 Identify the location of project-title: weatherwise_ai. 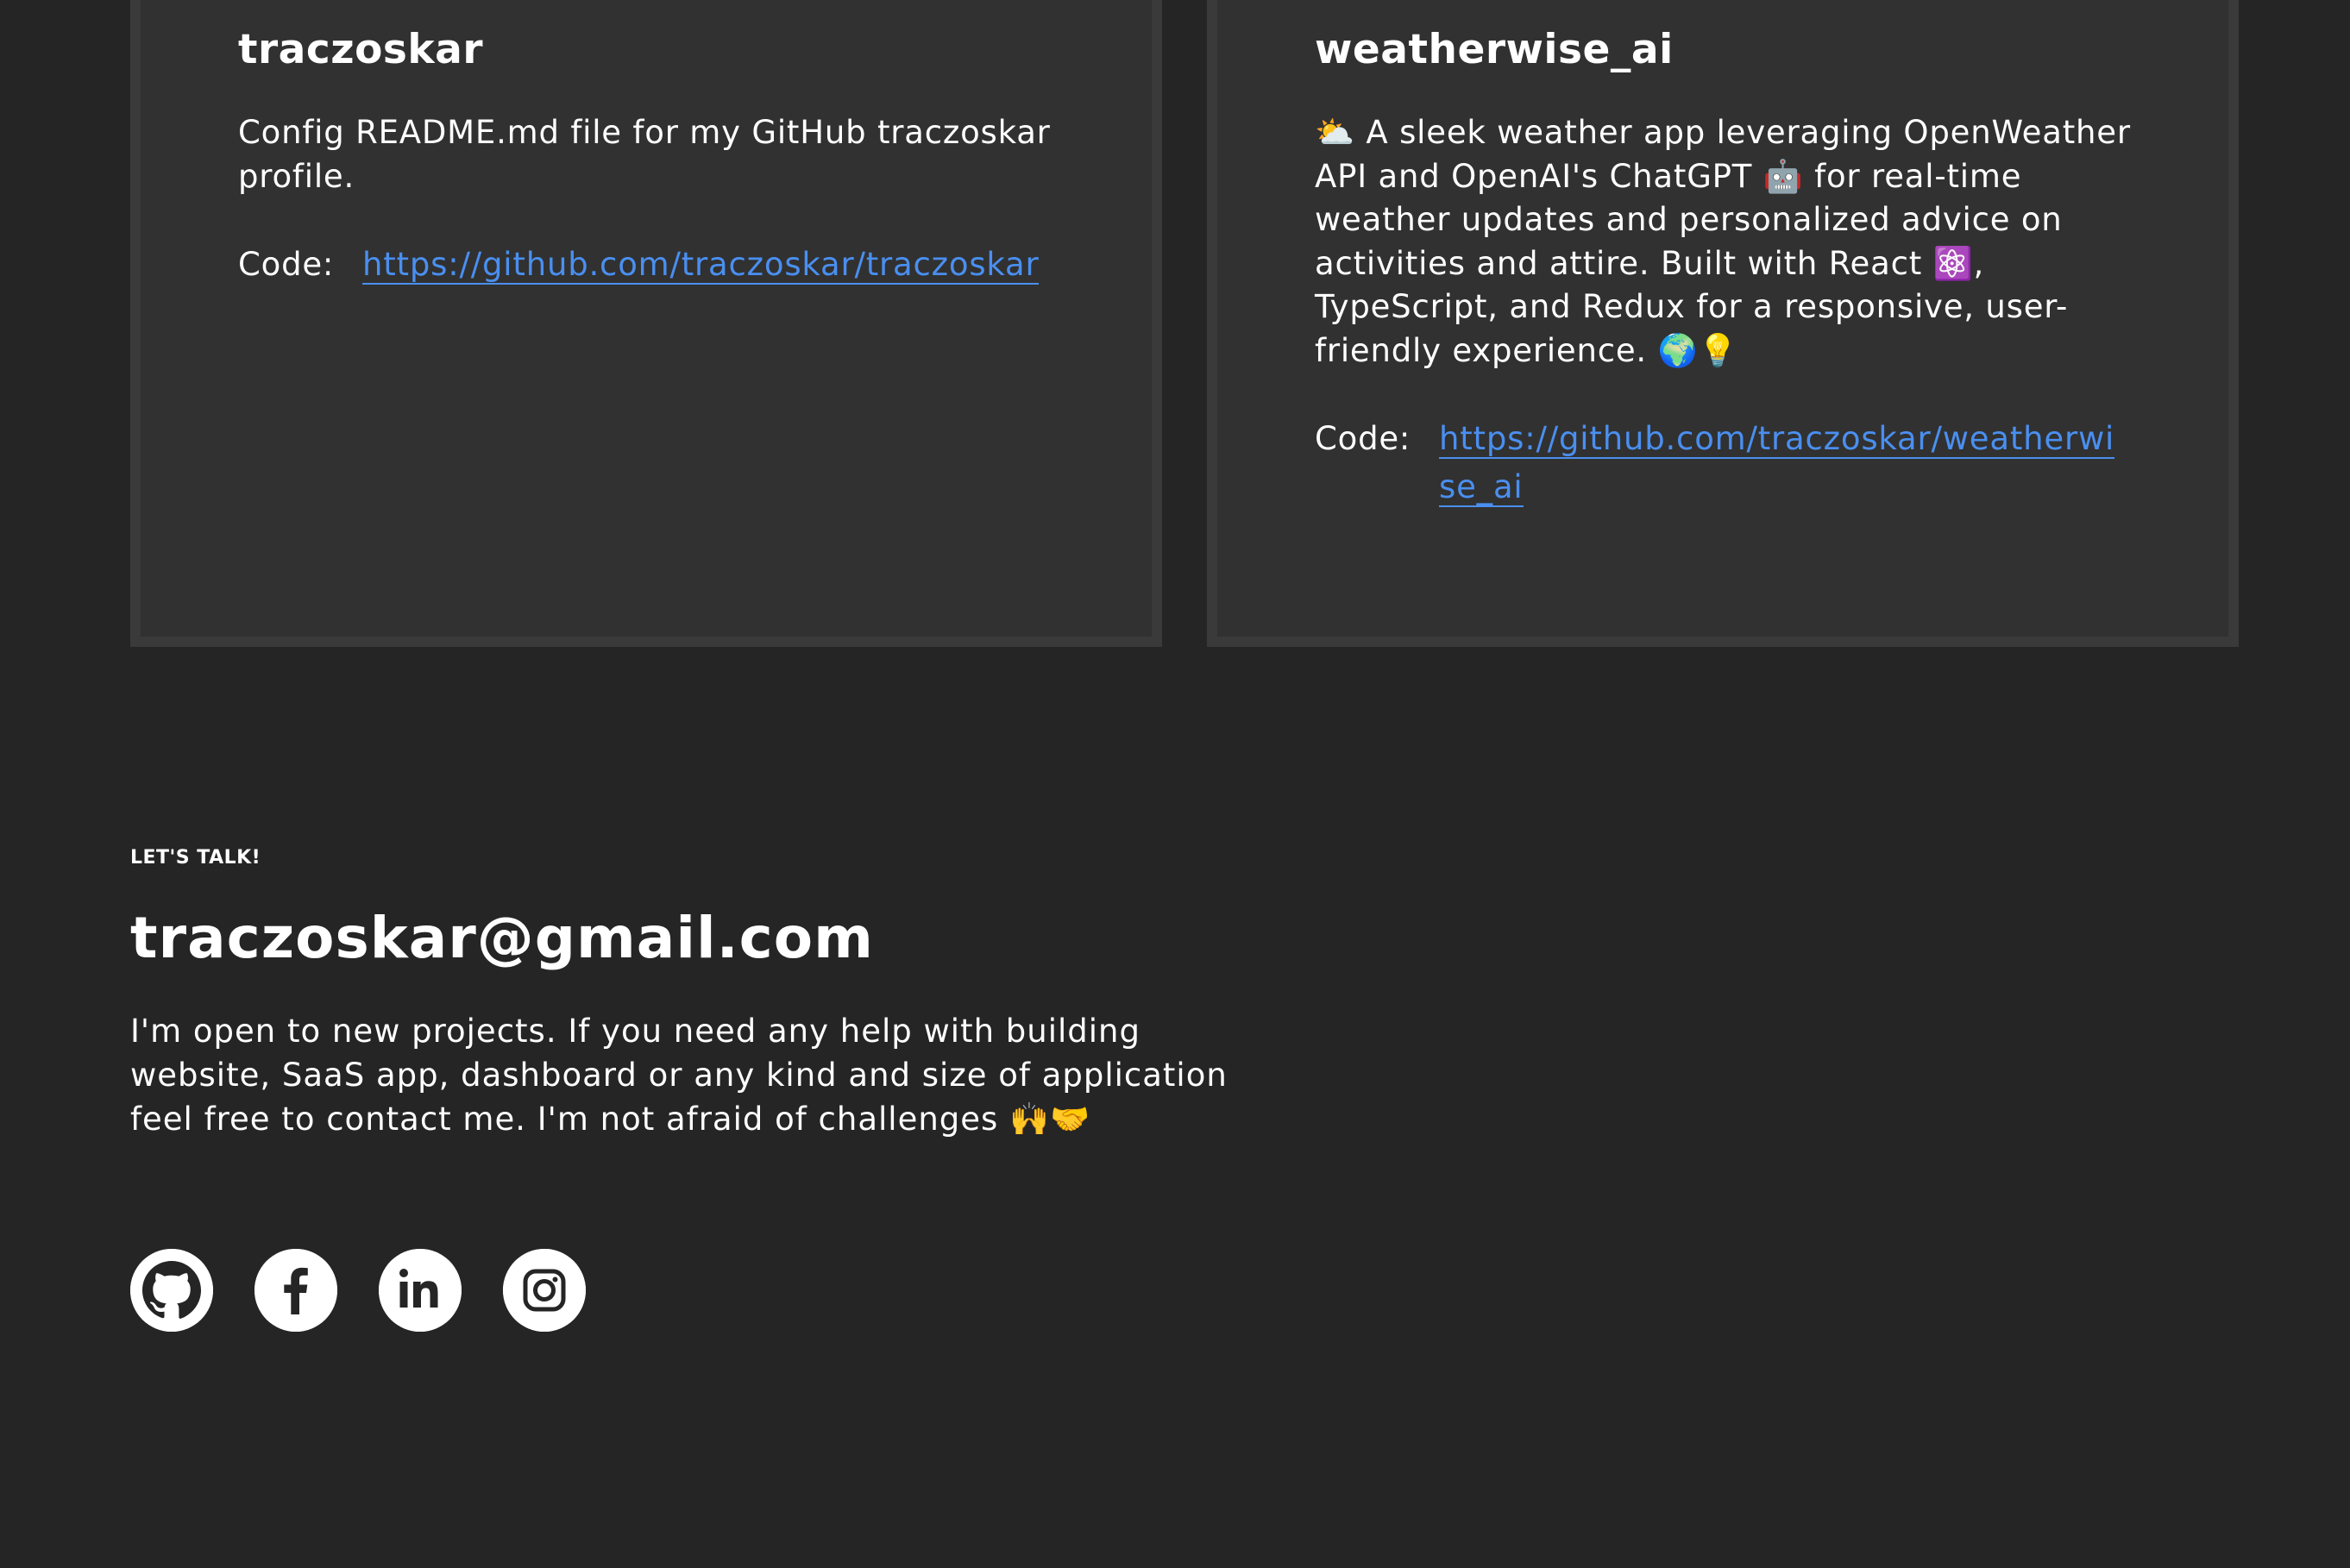
(1494, 49).